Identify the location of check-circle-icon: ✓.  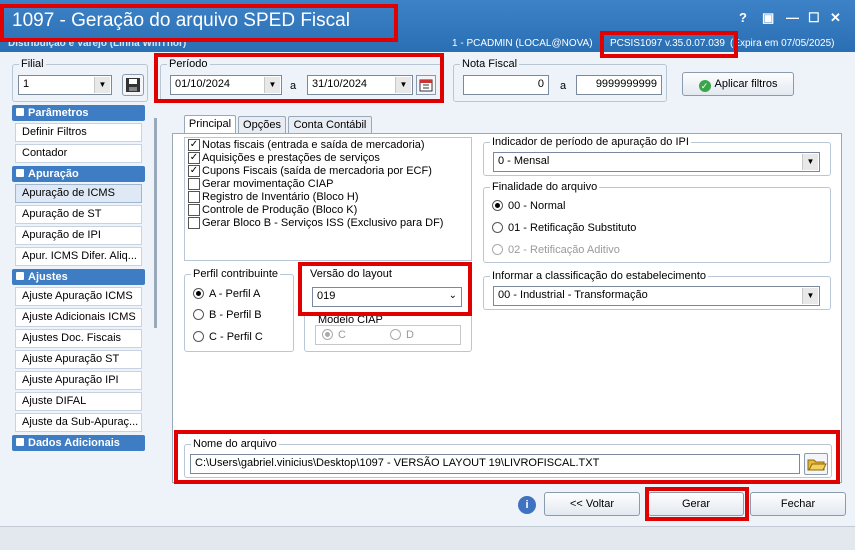
(704, 86).